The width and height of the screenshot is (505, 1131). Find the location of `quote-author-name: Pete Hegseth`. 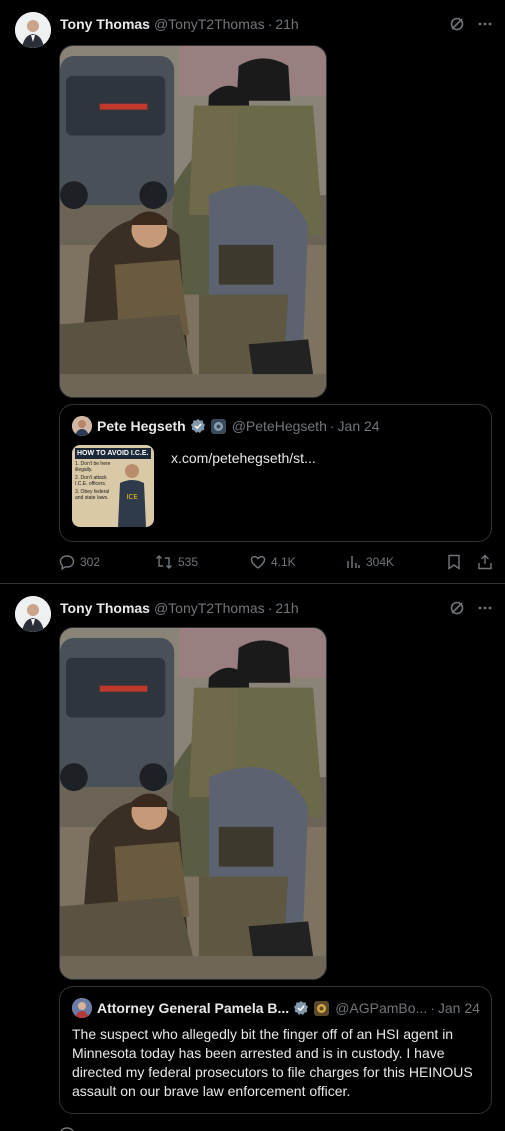

quote-author-name: Pete Hegseth is located at coordinates (141, 426).